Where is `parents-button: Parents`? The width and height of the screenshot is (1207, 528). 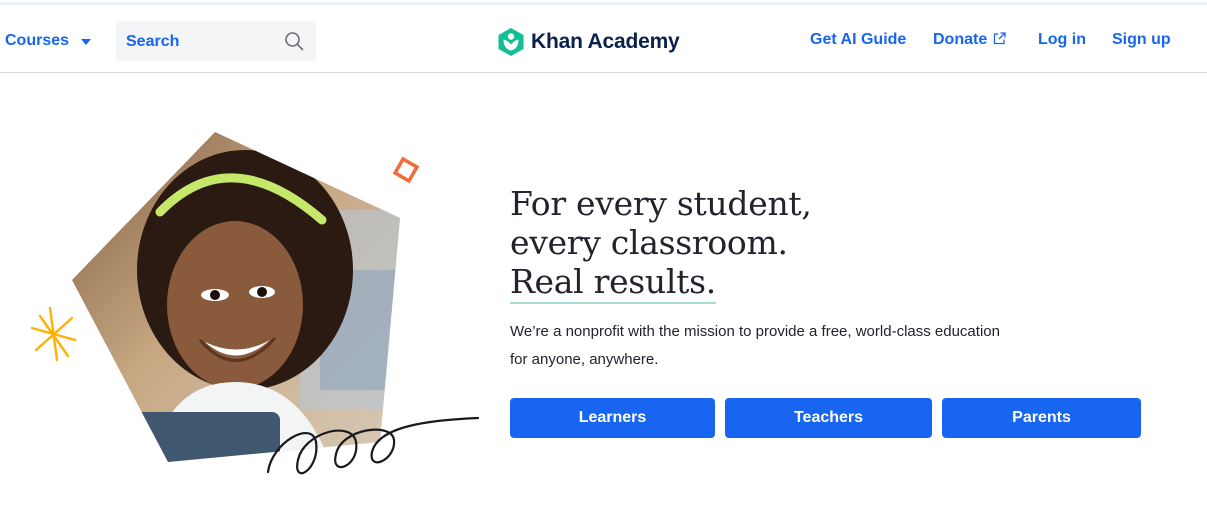 parents-button: Parents is located at coordinates (1041, 418).